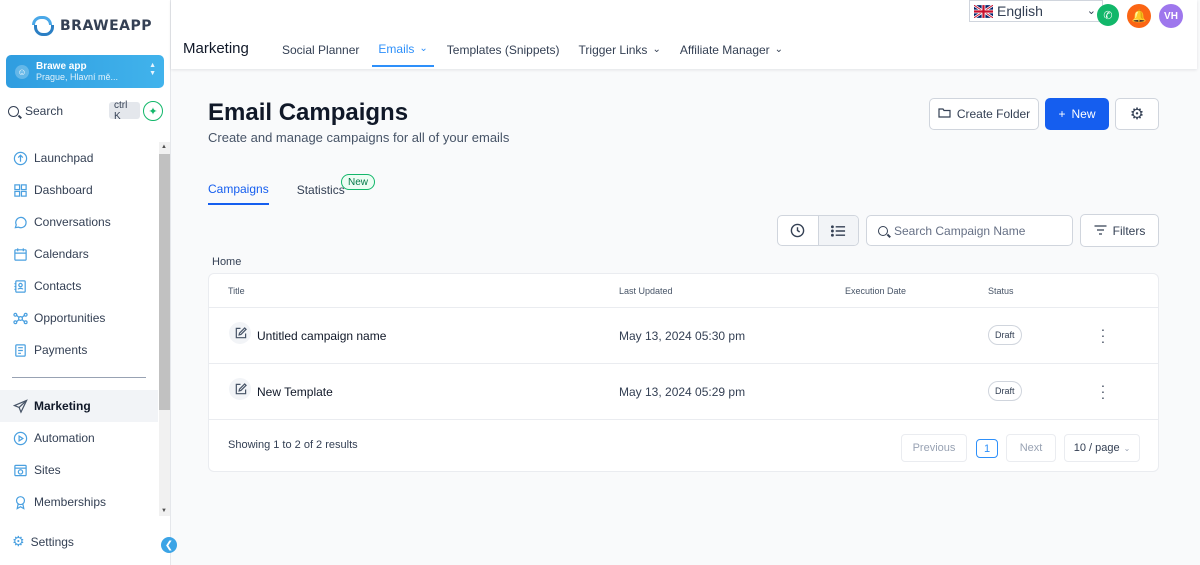  What do you see at coordinates (164, 282) in the screenshot?
I see `scrollbar-thumb` at bounding box center [164, 282].